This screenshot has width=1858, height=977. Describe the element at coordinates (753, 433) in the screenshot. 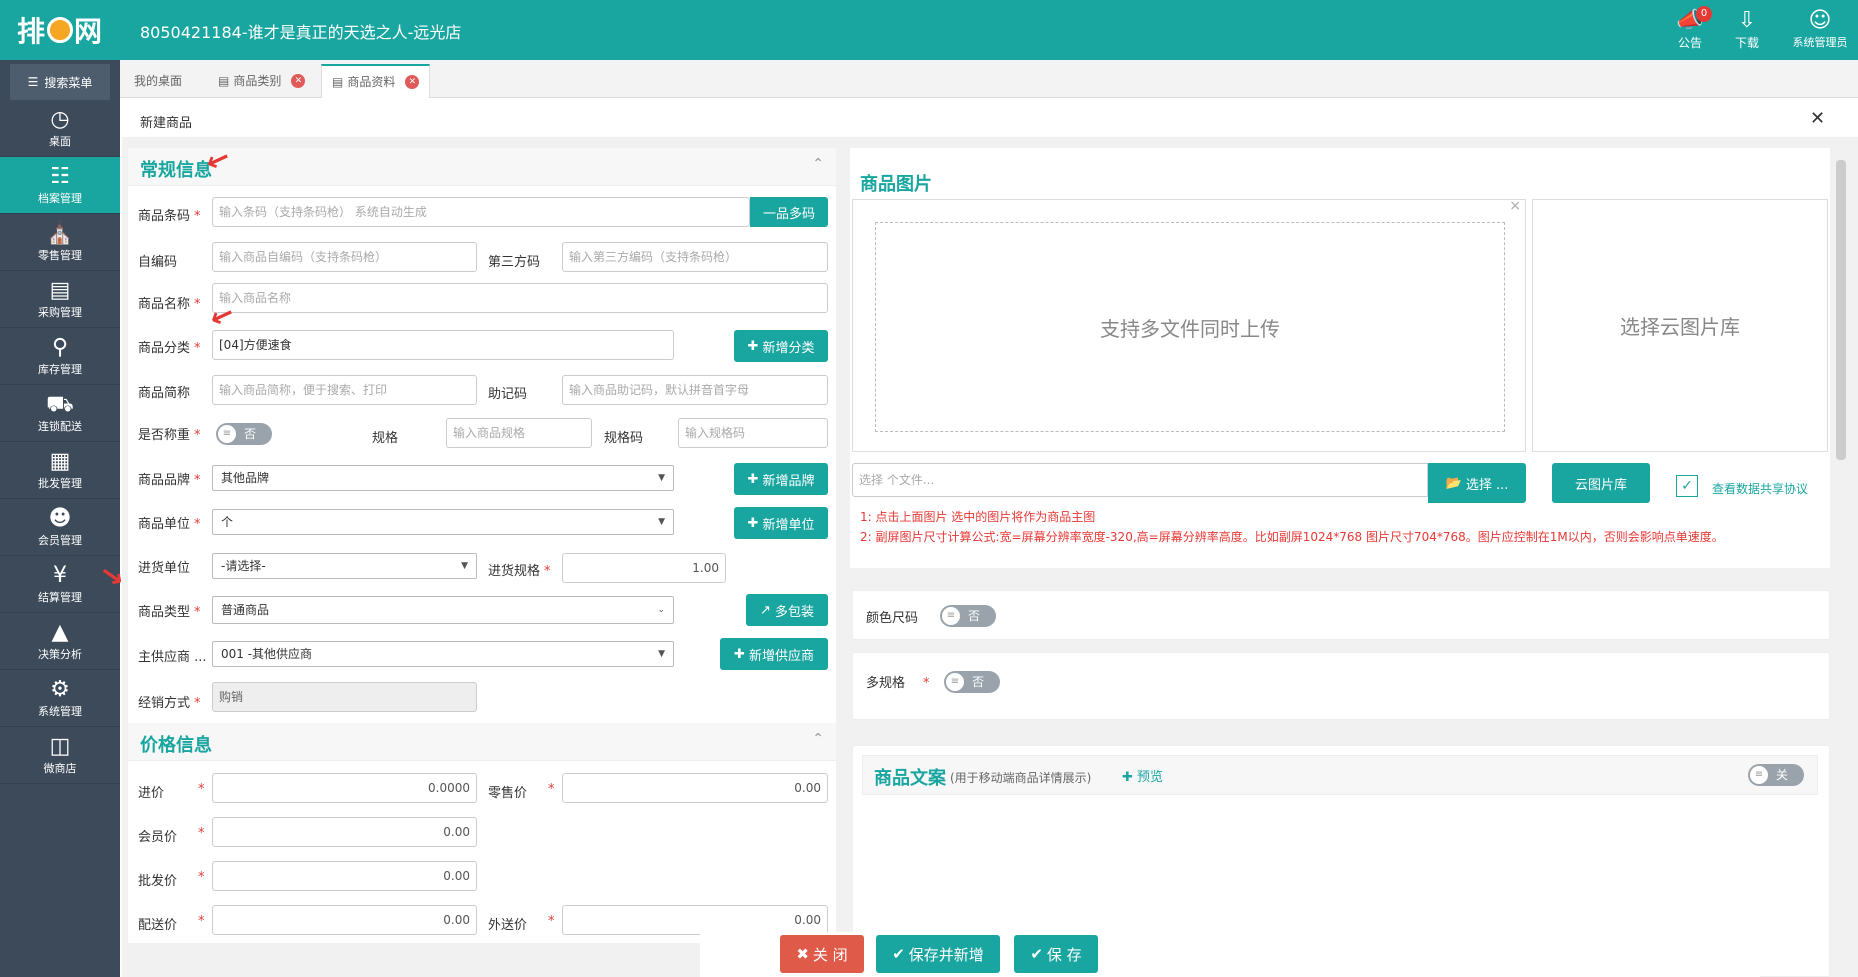

I see `spec-code-input: 输入规格码` at that location.